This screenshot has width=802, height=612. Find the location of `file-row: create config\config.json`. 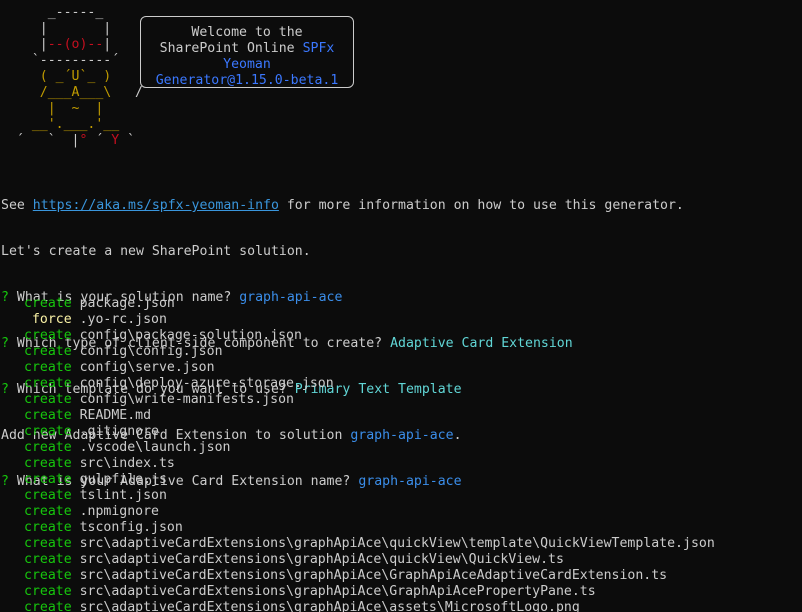

file-row: create config\config.json is located at coordinates (369, 352).